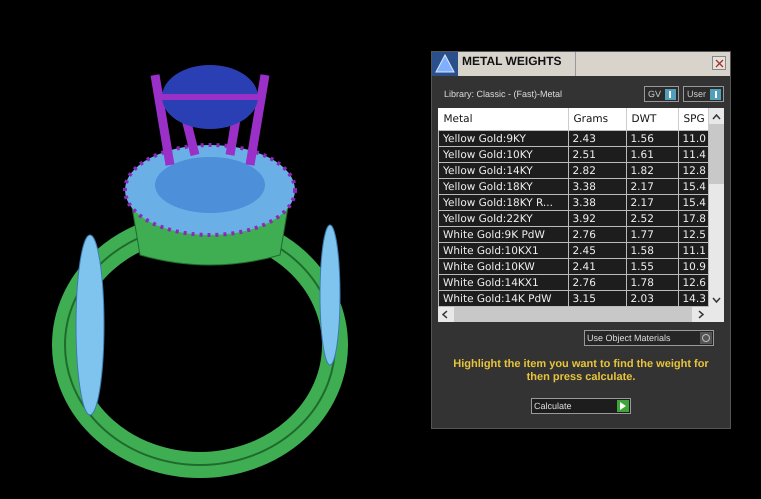 This screenshot has width=761, height=499. What do you see at coordinates (581, 406) in the screenshot?
I see `calculate-button: Calculate` at bounding box center [581, 406].